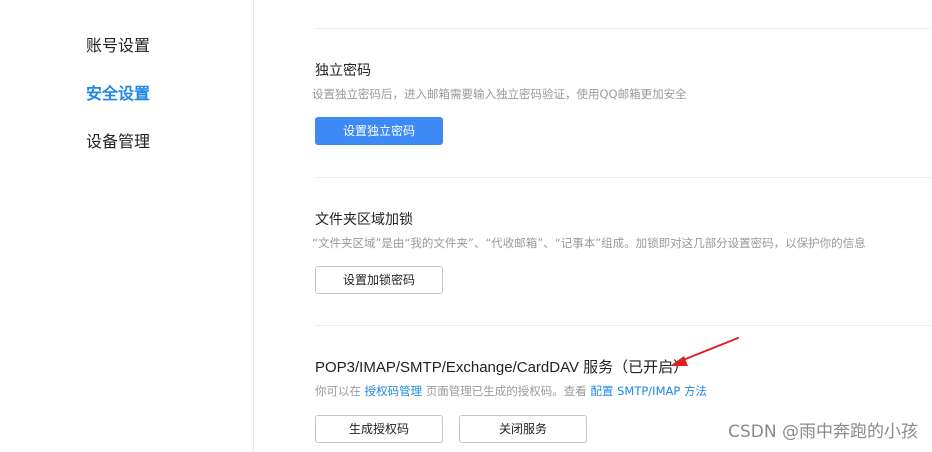 The height and width of the screenshot is (452, 932). I want to click on close-service-button: 关闭服务, so click(523, 429).